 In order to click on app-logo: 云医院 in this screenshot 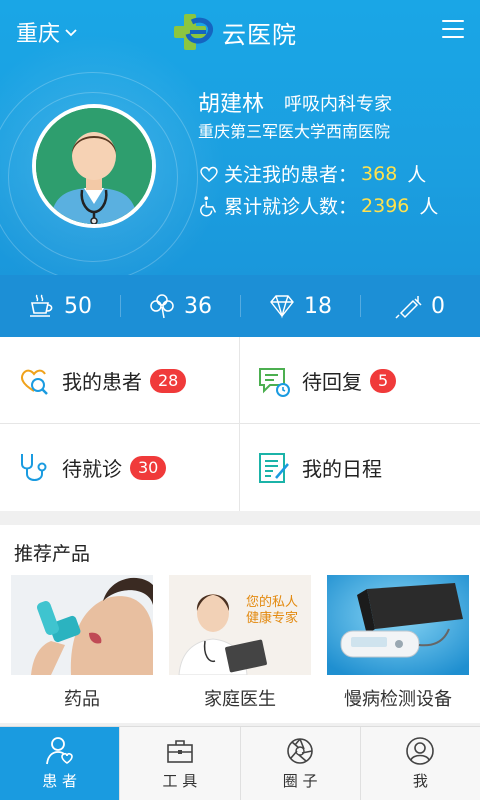, I will do `click(234, 32)`.